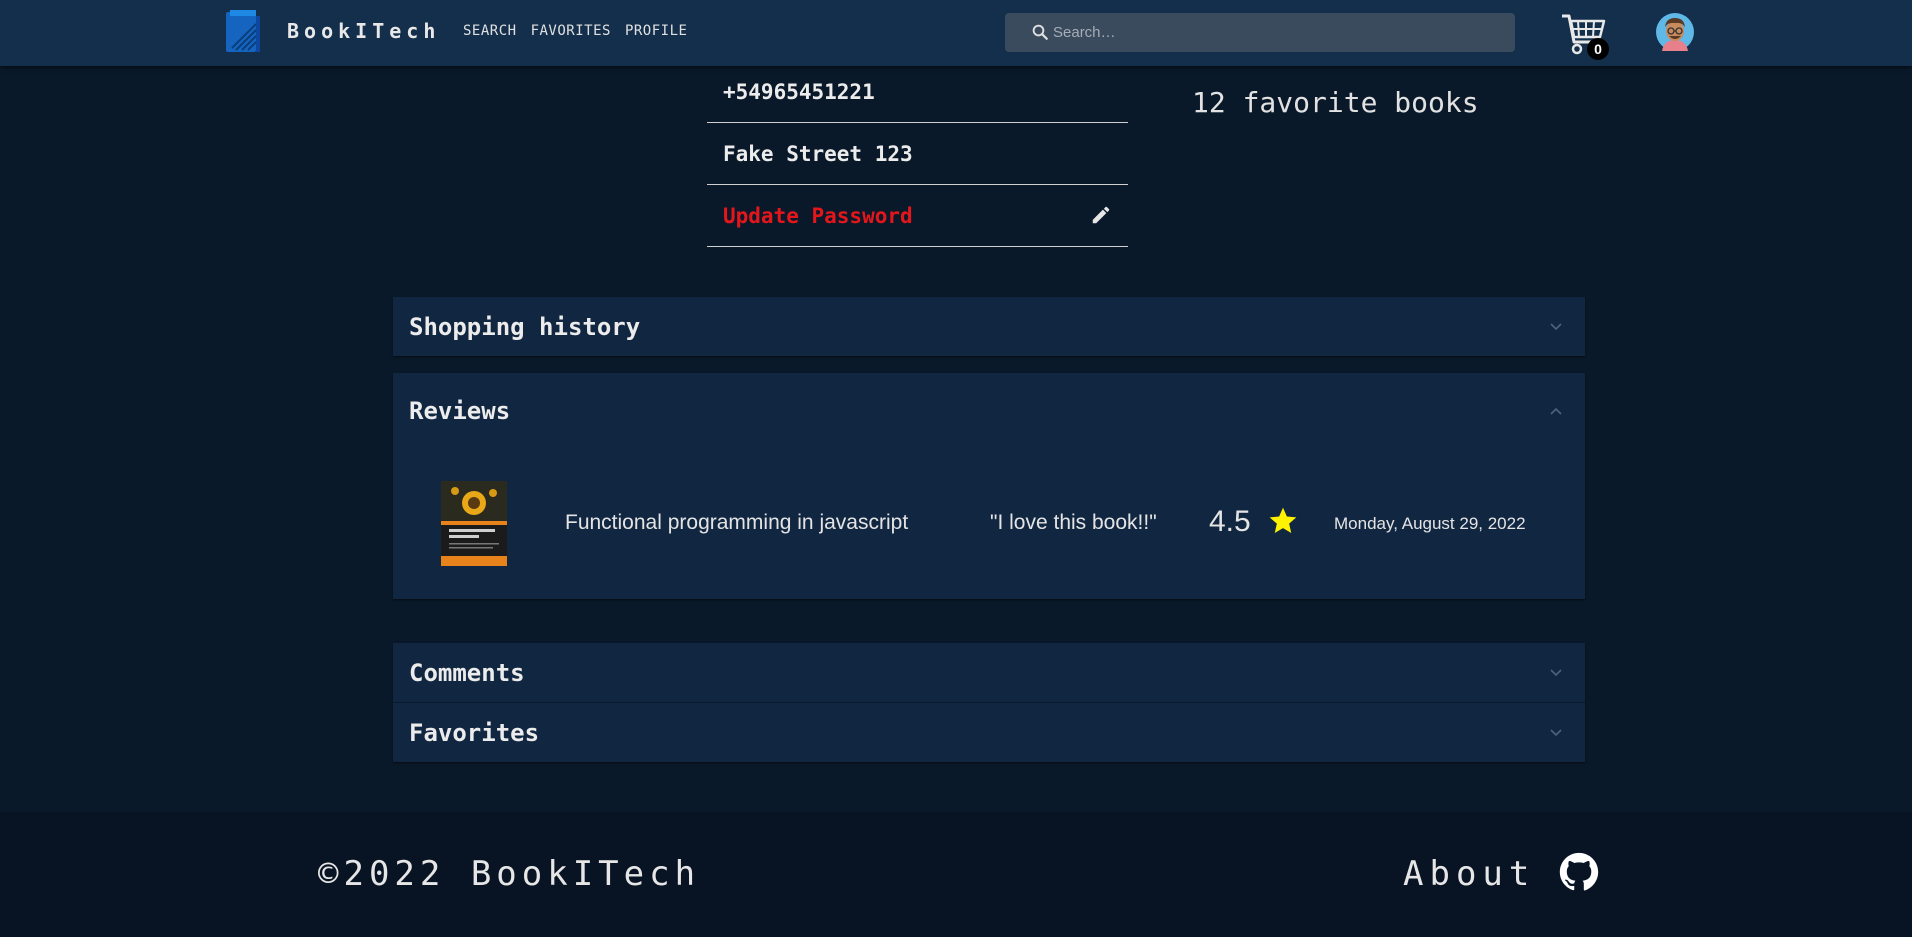 The width and height of the screenshot is (1912, 937). Describe the element at coordinates (736, 523) in the screenshot. I see `review-book-title: Functional programming in javascript` at that location.